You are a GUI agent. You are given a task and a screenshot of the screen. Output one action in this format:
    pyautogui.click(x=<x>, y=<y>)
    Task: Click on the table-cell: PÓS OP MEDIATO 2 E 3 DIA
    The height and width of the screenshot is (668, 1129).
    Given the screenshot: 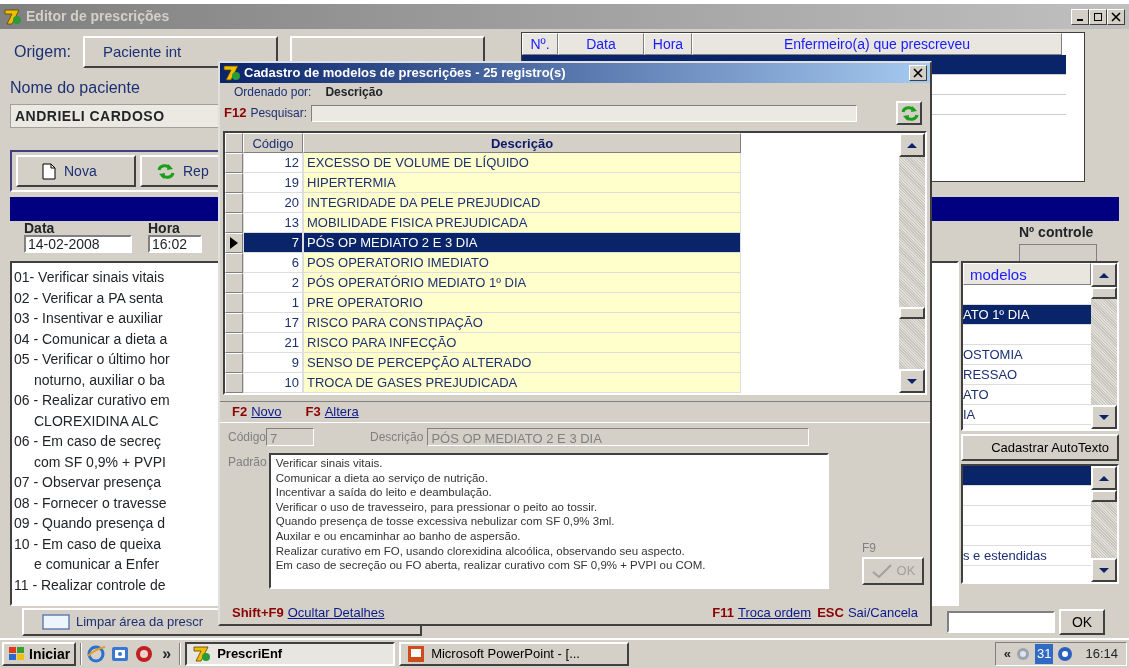 What is the action you would take?
    pyautogui.click(x=522, y=243)
    